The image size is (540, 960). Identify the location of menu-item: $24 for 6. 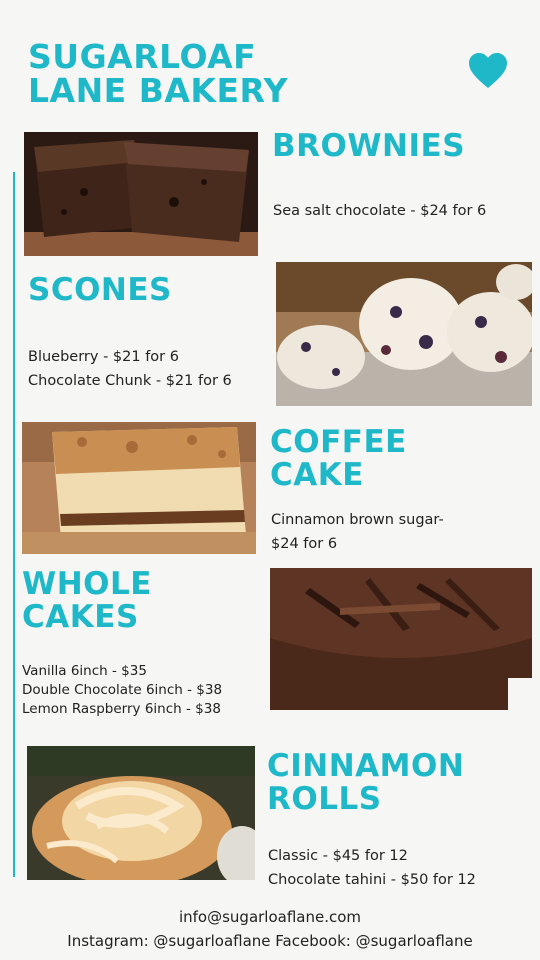
(304, 544).